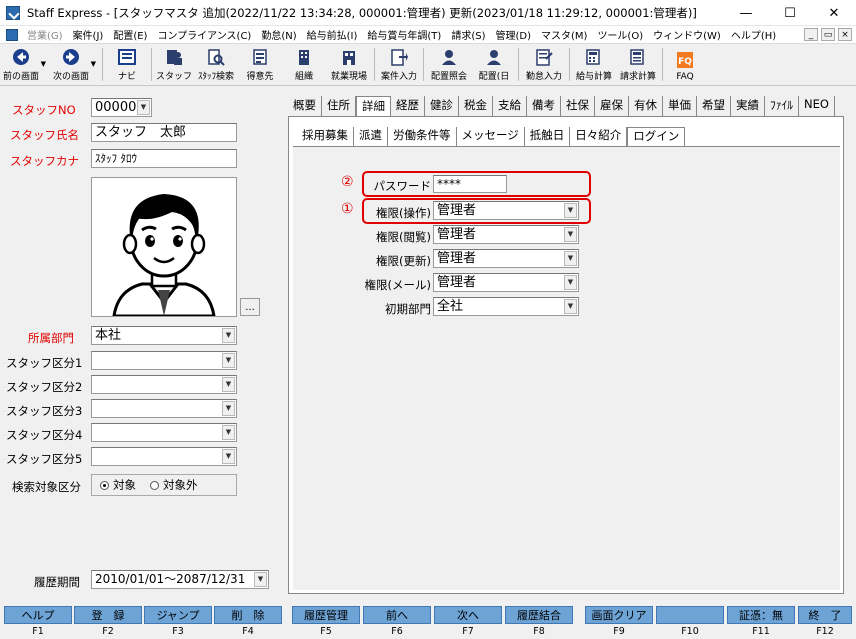 The image size is (856, 639). What do you see at coordinates (468, 34) in the screenshot?
I see `menu-billing: 請求(S)` at bounding box center [468, 34].